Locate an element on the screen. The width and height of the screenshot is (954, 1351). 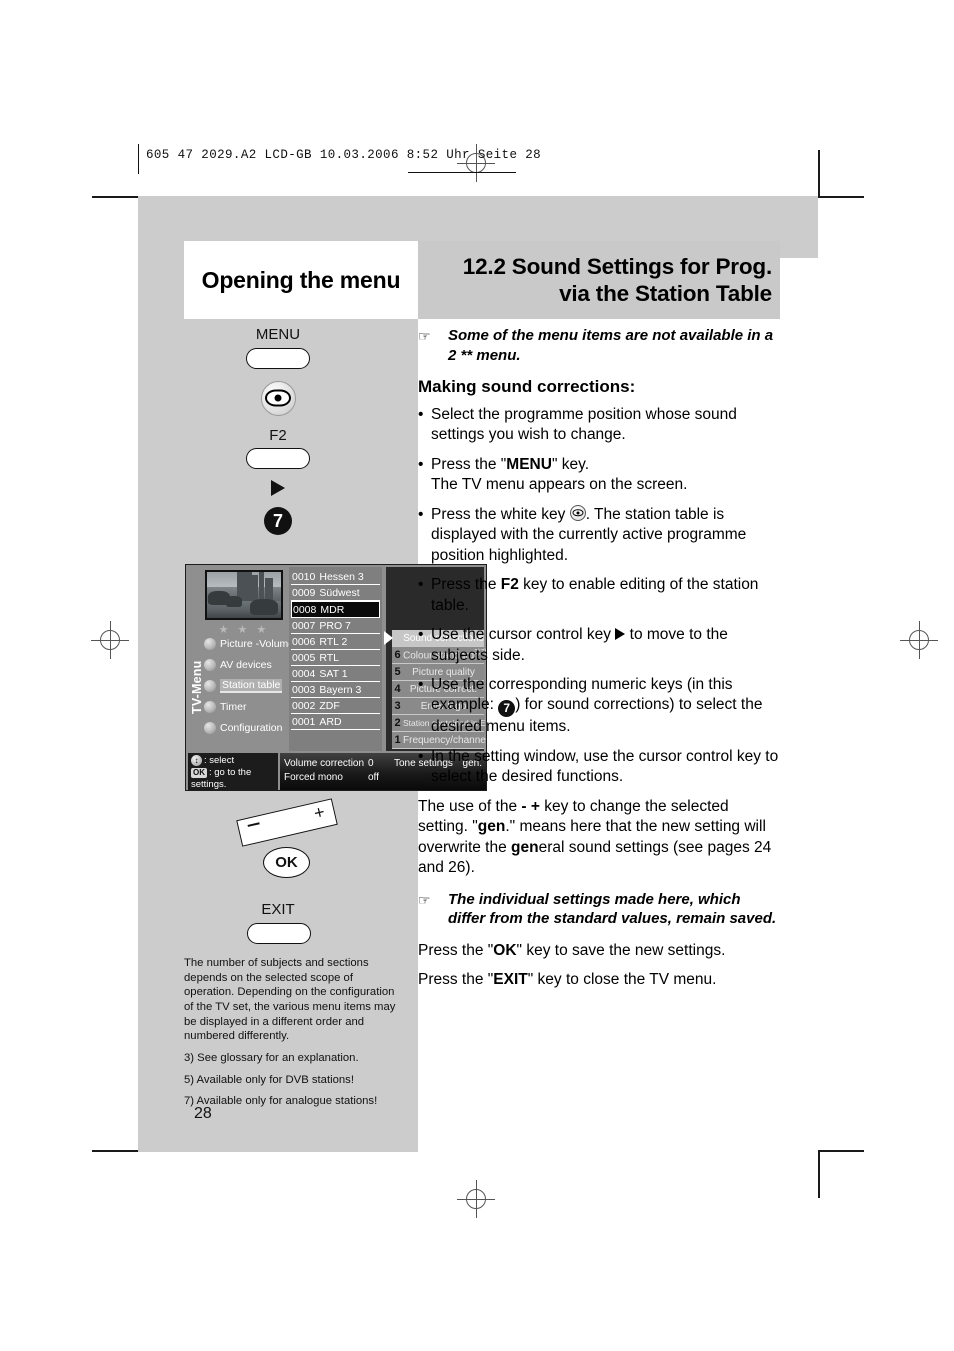
f2-key-button is located at coordinates (278, 458).